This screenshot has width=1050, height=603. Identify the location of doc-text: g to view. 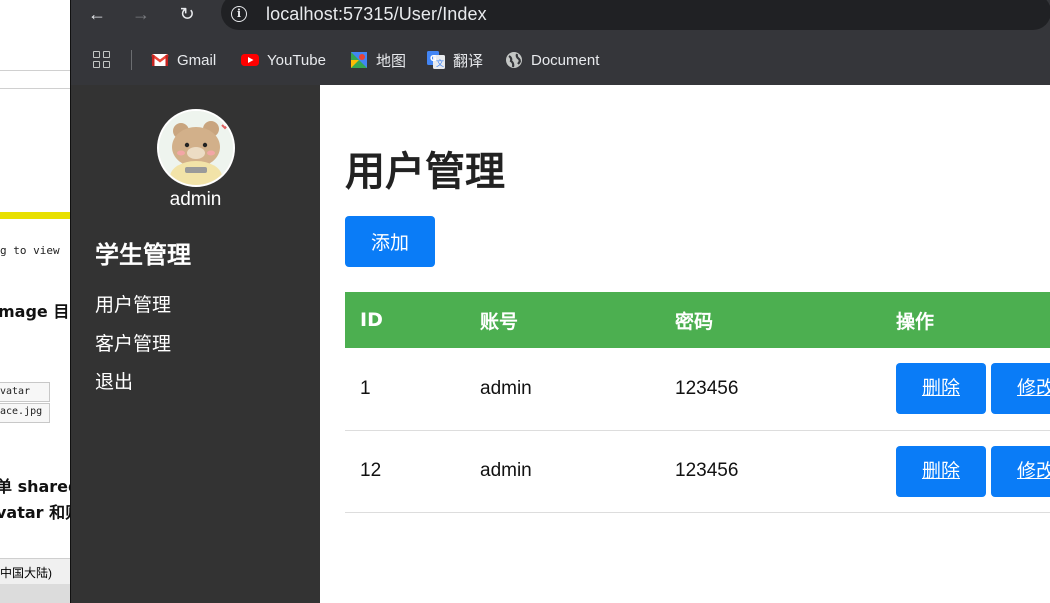
(30, 250).